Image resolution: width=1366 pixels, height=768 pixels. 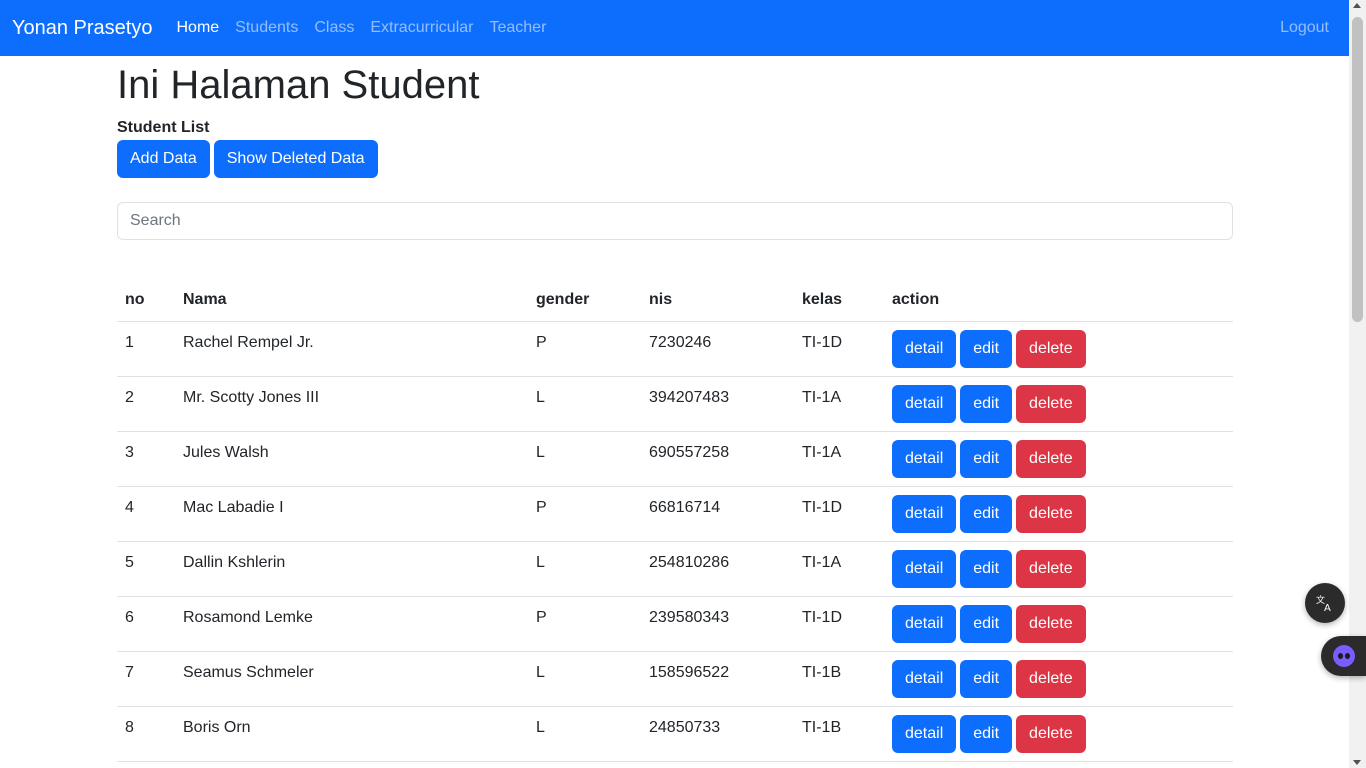 I want to click on cell-nama: Mr. Scotty Jones III, so click(x=351, y=404).